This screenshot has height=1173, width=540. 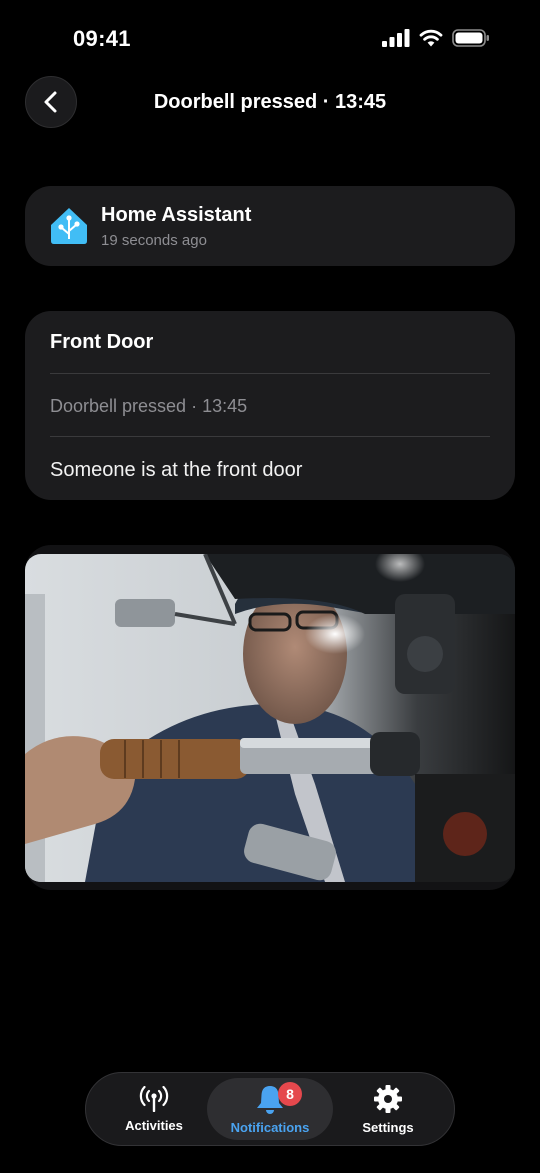 I want to click on battery-icon, so click(x=470, y=38).